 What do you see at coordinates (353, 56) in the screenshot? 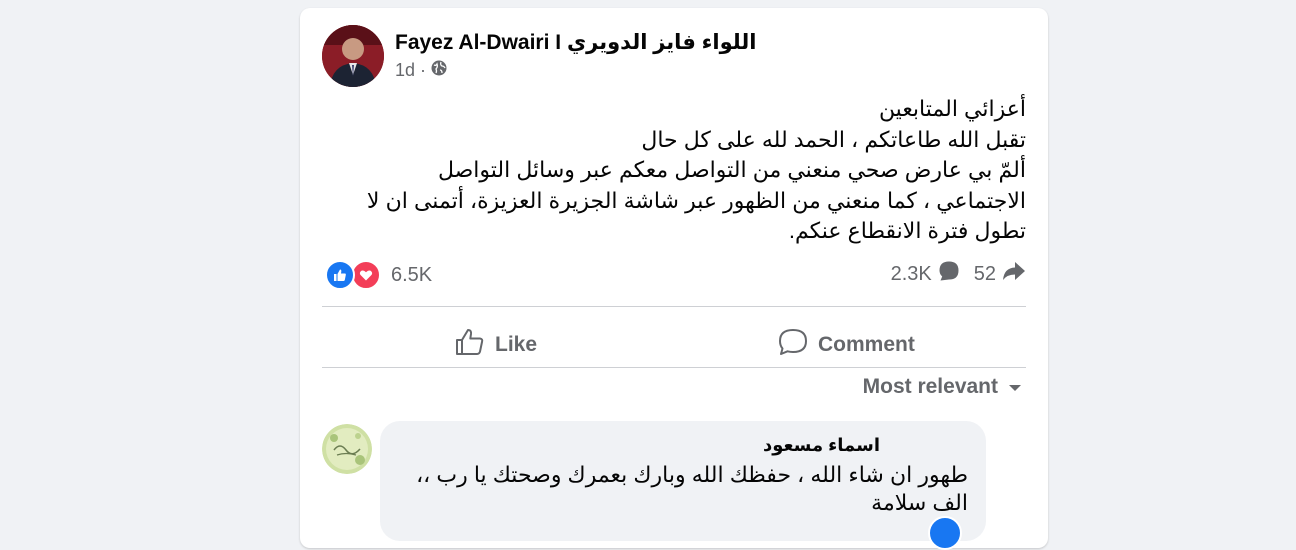
I see `author-avatar` at bounding box center [353, 56].